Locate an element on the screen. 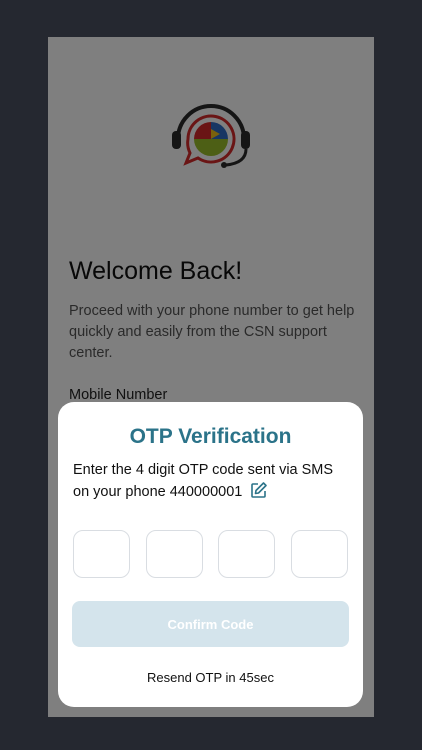  edit-phone-icon is located at coordinates (259, 490).